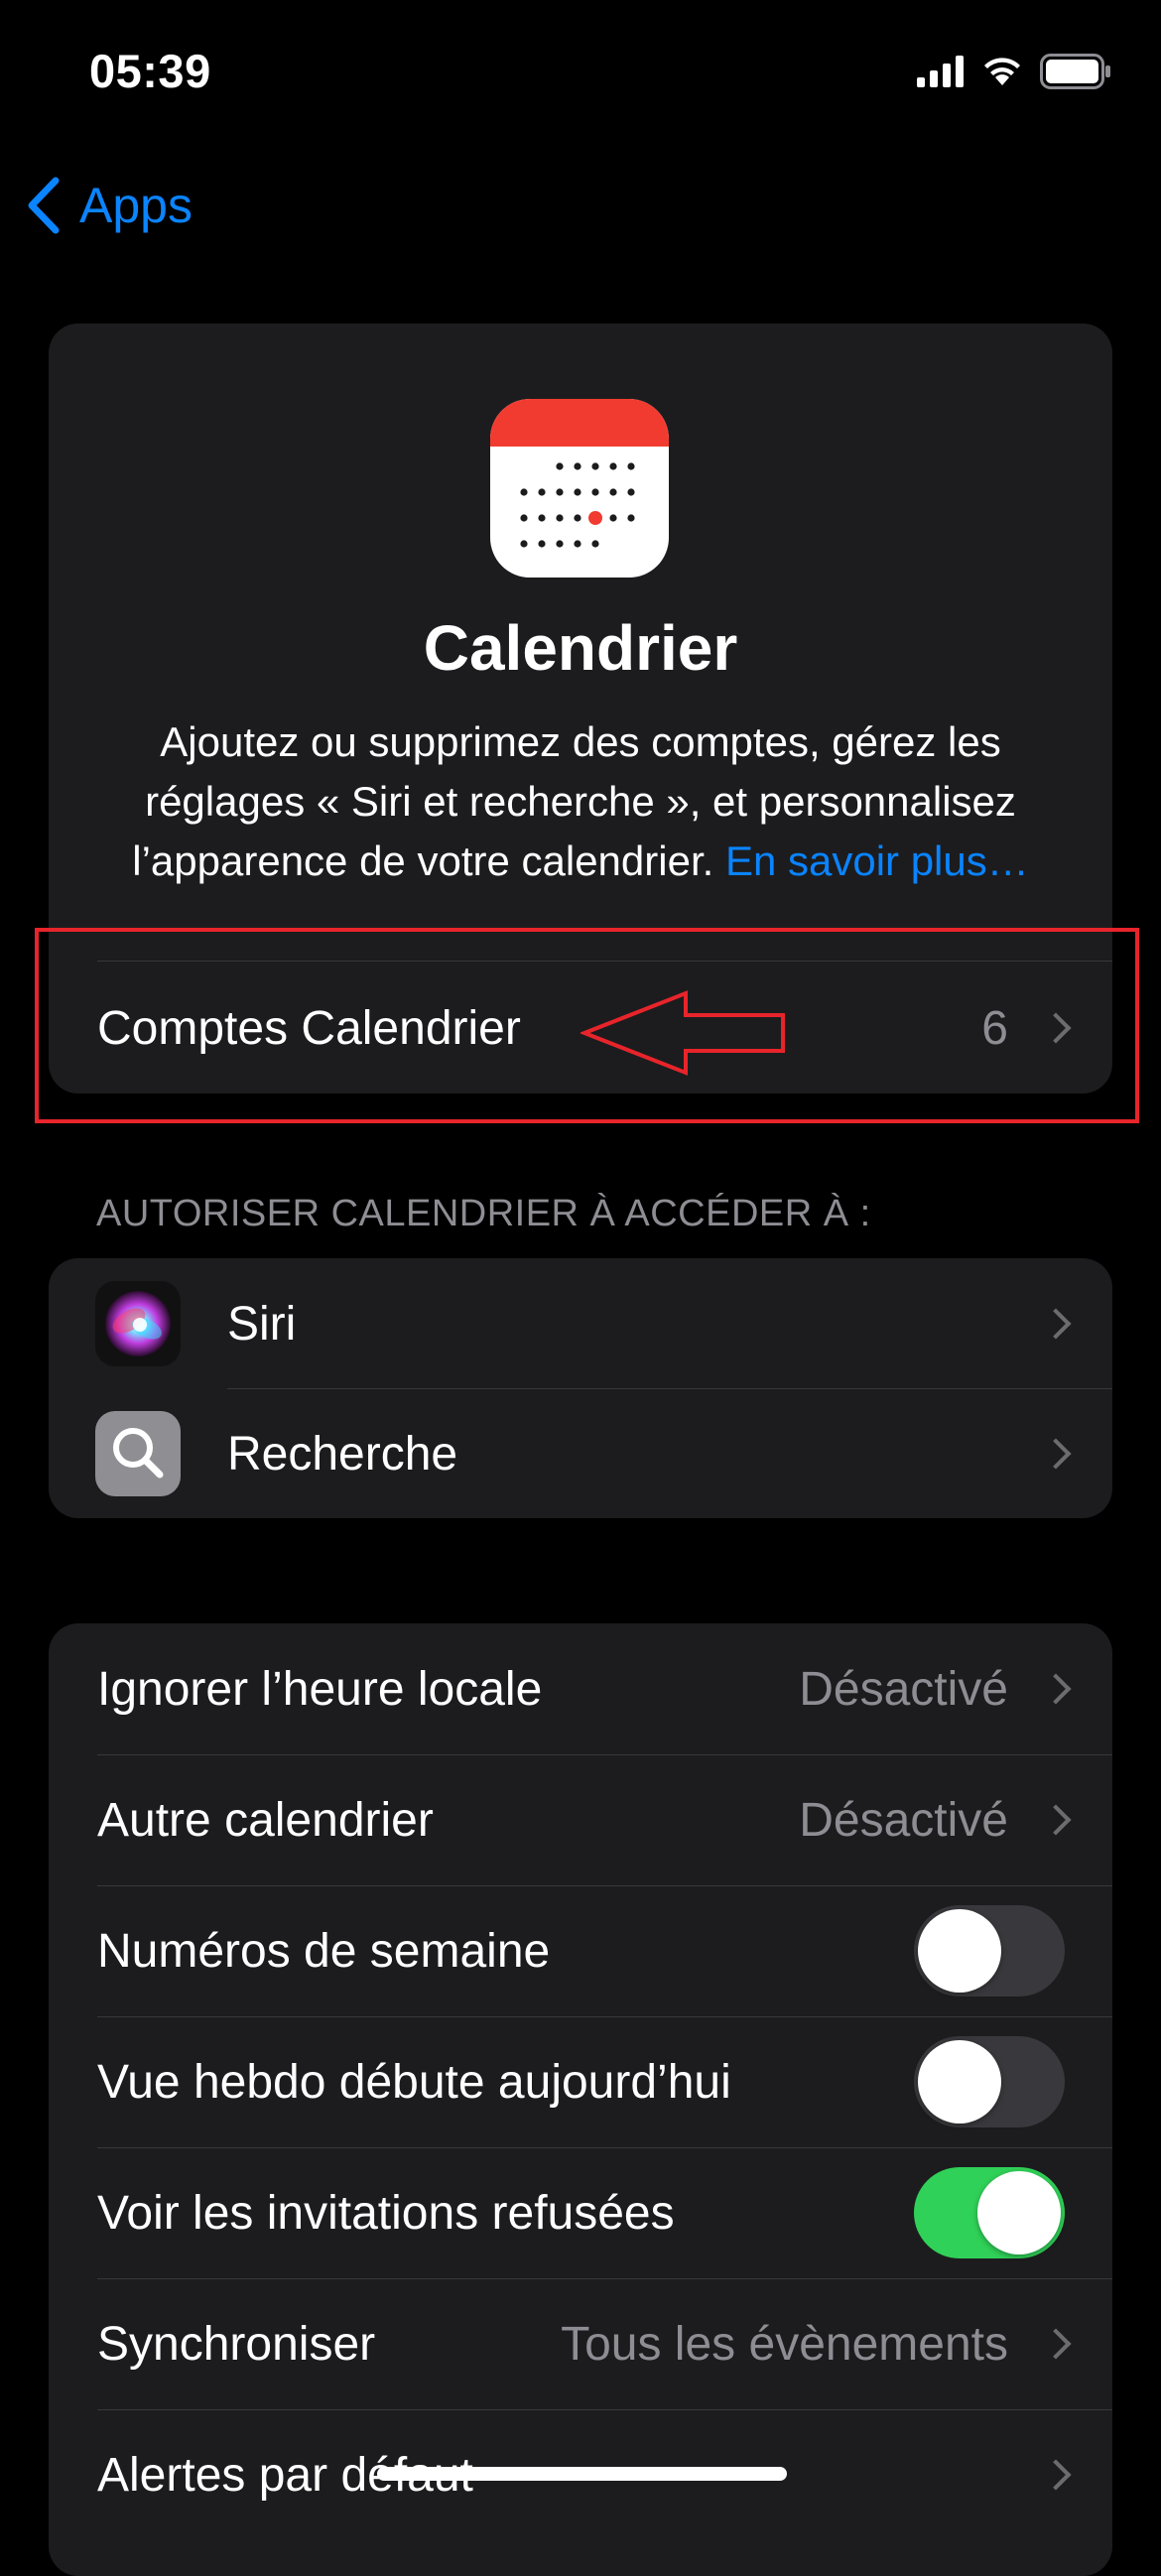 The width and height of the screenshot is (1161, 2576). What do you see at coordinates (138, 1324) in the screenshot?
I see `siri-icon` at bounding box center [138, 1324].